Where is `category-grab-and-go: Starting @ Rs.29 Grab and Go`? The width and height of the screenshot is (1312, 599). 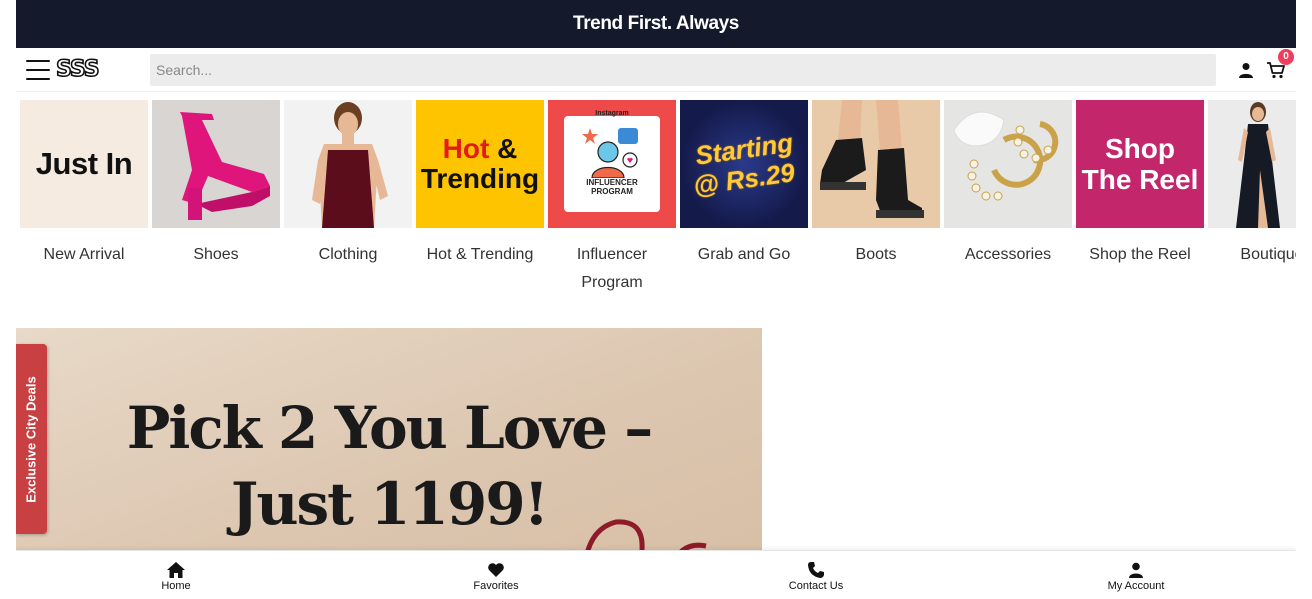 category-grab-and-go: Starting @ Rs.29 Grab and Go is located at coordinates (744, 198).